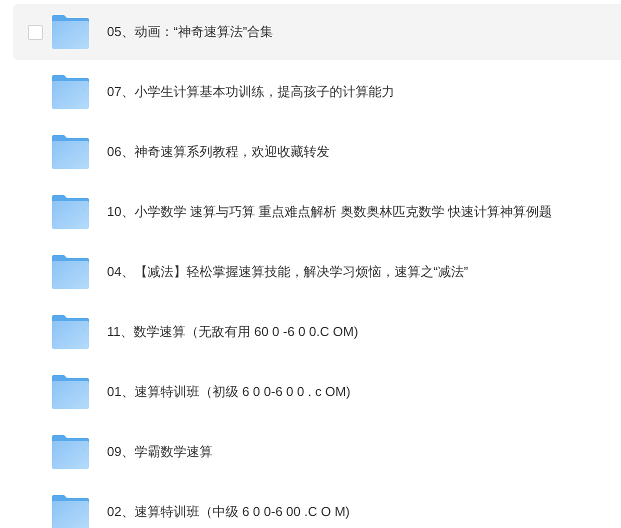 The height and width of the screenshot is (528, 621). Describe the element at coordinates (218, 152) in the screenshot. I see `folder-name: 06、神奇速算系列教程，欢迎收藏转发` at that location.